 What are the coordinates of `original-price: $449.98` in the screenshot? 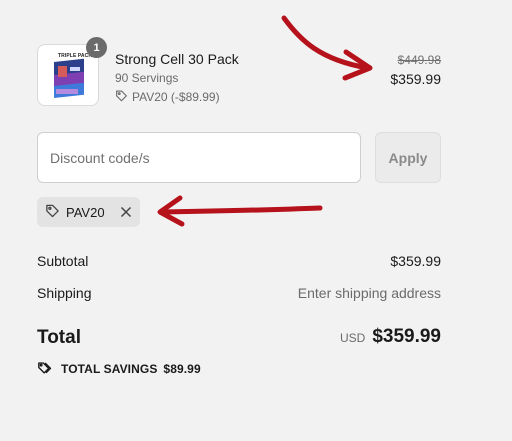 It's located at (419, 60).